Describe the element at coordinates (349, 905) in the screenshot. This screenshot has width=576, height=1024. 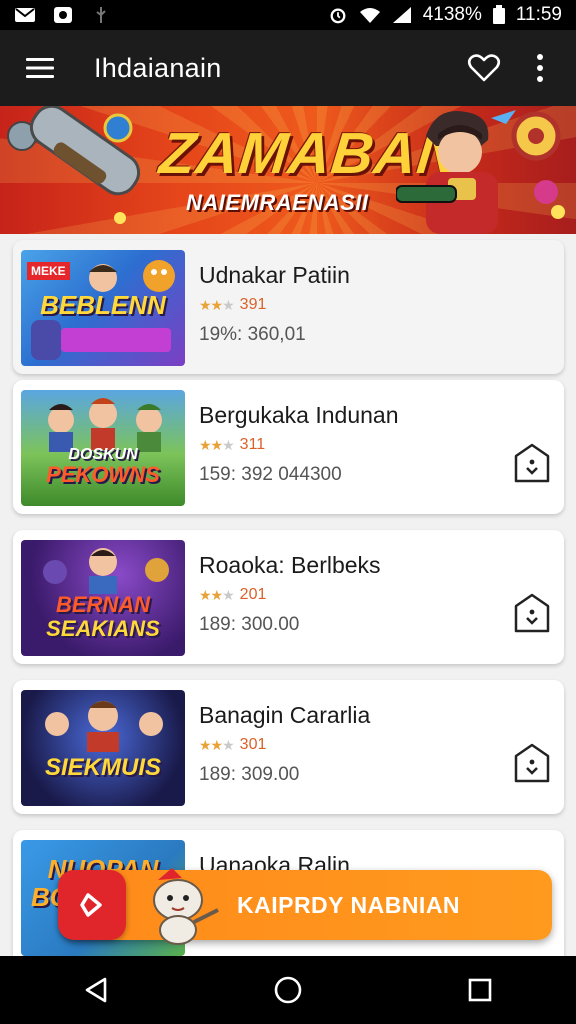
I see `cta-label: KAIPRDY NABNIAN` at that location.